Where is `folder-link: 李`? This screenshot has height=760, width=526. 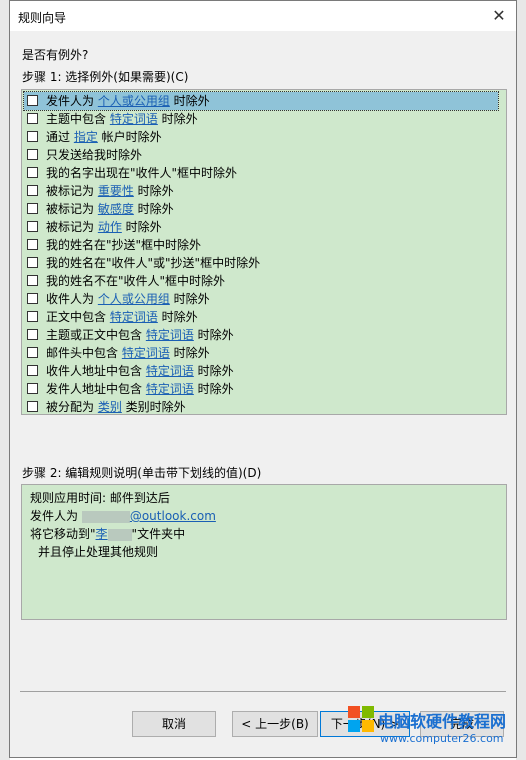
folder-link: 李 is located at coordinates (102, 534).